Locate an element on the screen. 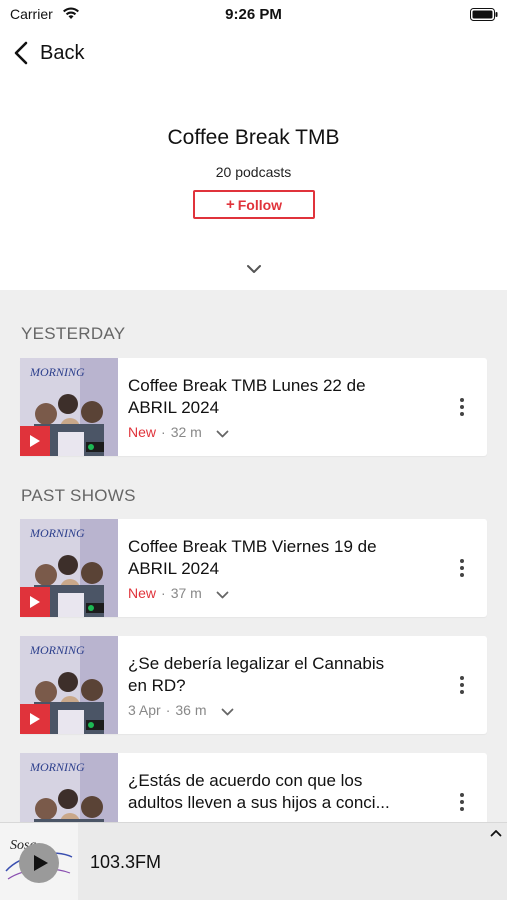  episode-title: Coffee Break TMB Lunes 22 de ABRIL 2024 is located at coordinates (288, 397).